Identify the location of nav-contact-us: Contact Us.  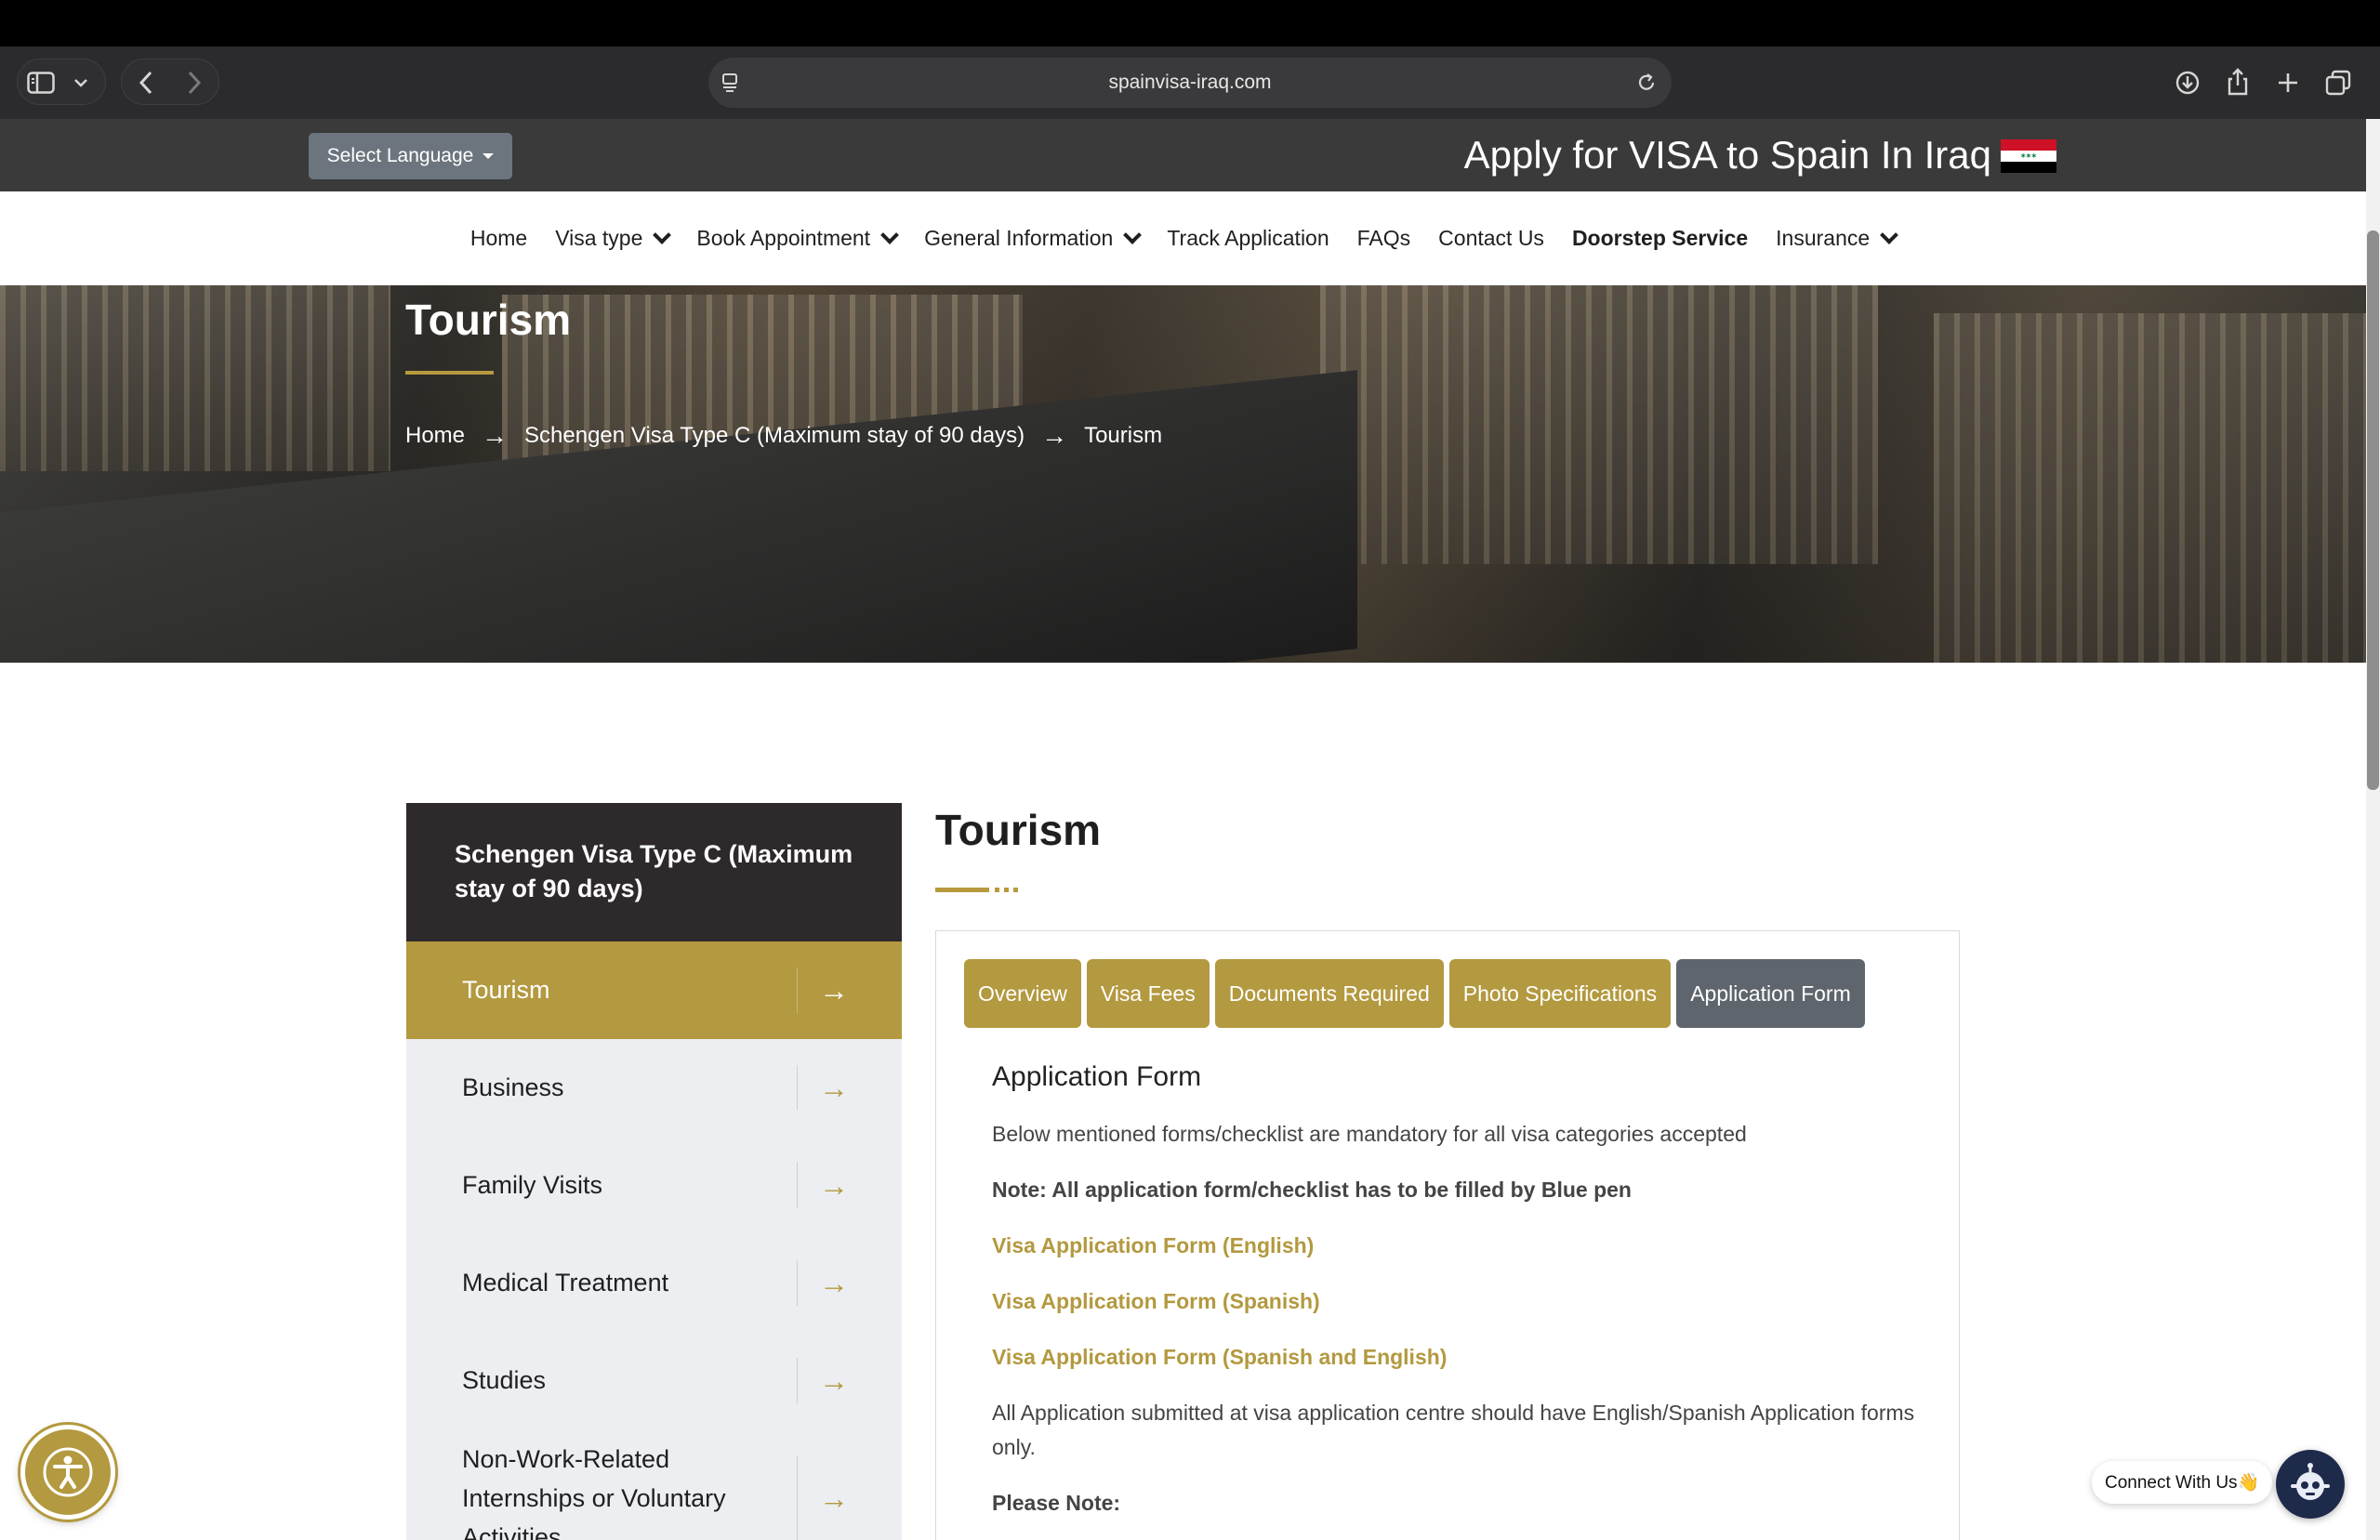
(1491, 239).